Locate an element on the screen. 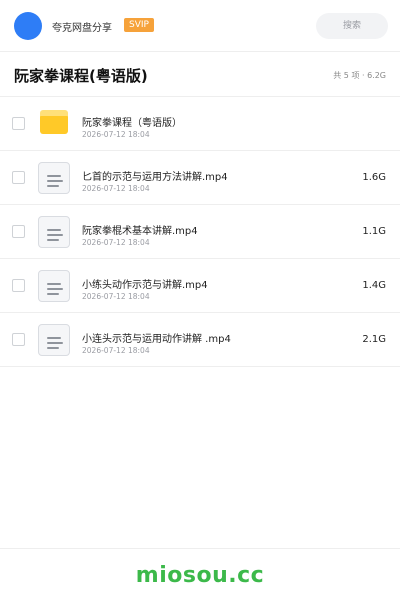 Image resolution: width=400 pixels, height=600 pixels. list-item: 小连头示范与运用动作讲解 .mp4 2026-07-12 18:04 2.1G is located at coordinates (200, 340).